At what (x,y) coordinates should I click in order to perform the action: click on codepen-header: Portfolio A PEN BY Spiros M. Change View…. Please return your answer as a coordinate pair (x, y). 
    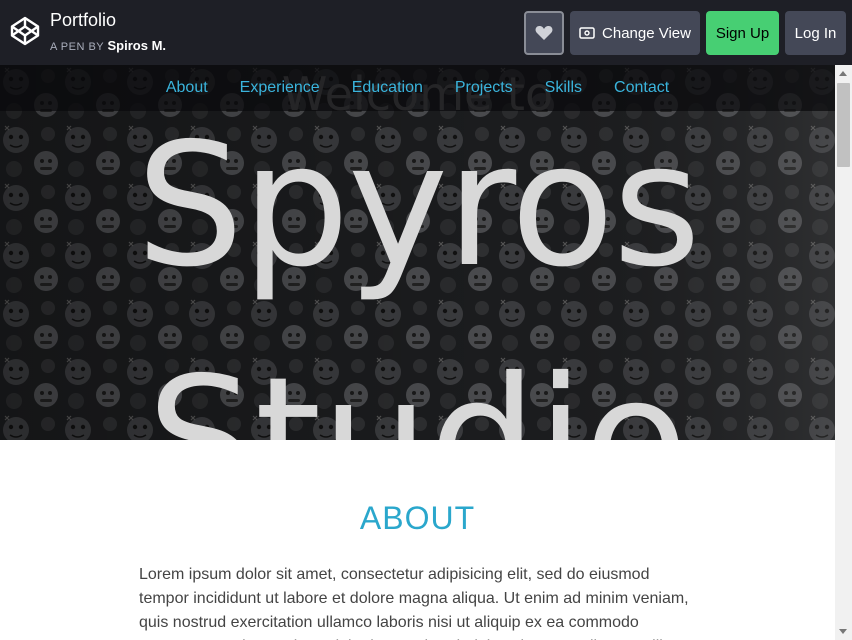
    Looking at the image, I should click on (426, 32).